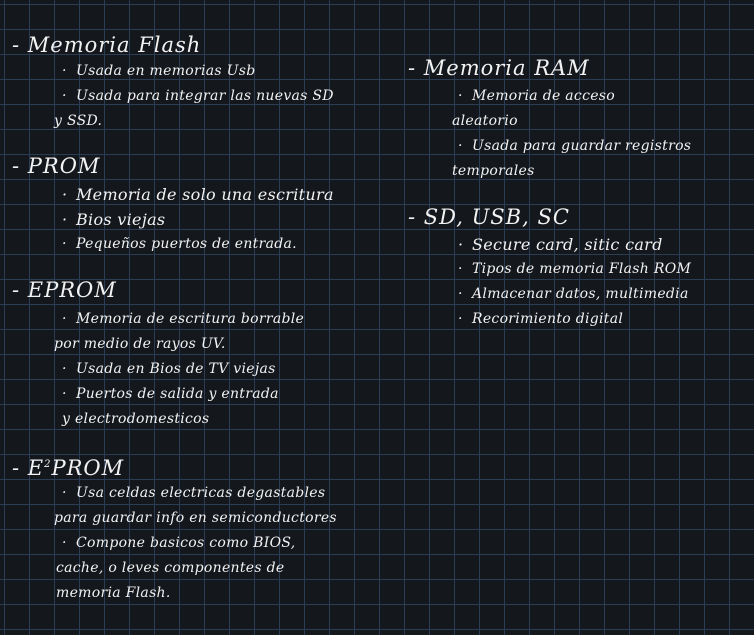  Describe the element at coordinates (113, 219) in the screenshot. I see `prom-line-2: · Bios viejas` at that location.